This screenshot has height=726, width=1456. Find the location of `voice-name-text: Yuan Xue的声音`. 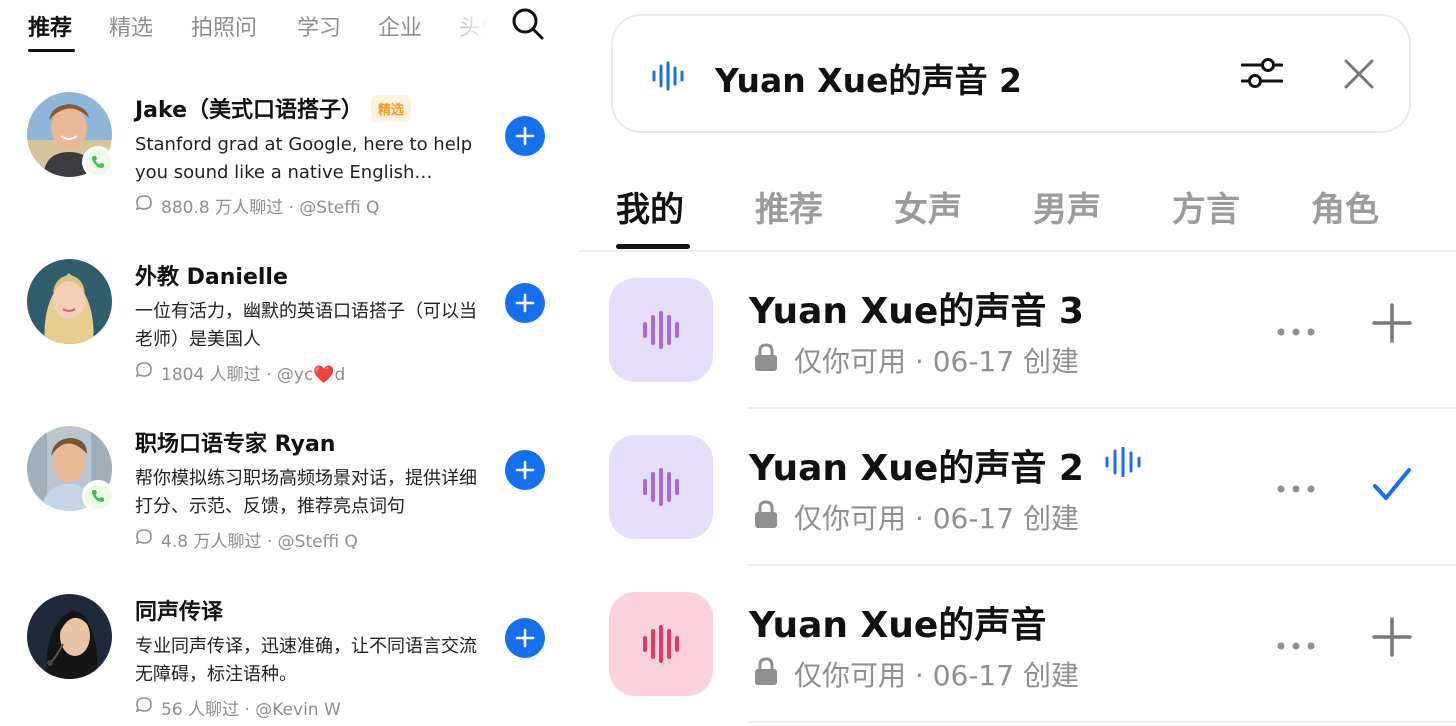

voice-name-text: Yuan Xue的声音 is located at coordinates (898, 625).